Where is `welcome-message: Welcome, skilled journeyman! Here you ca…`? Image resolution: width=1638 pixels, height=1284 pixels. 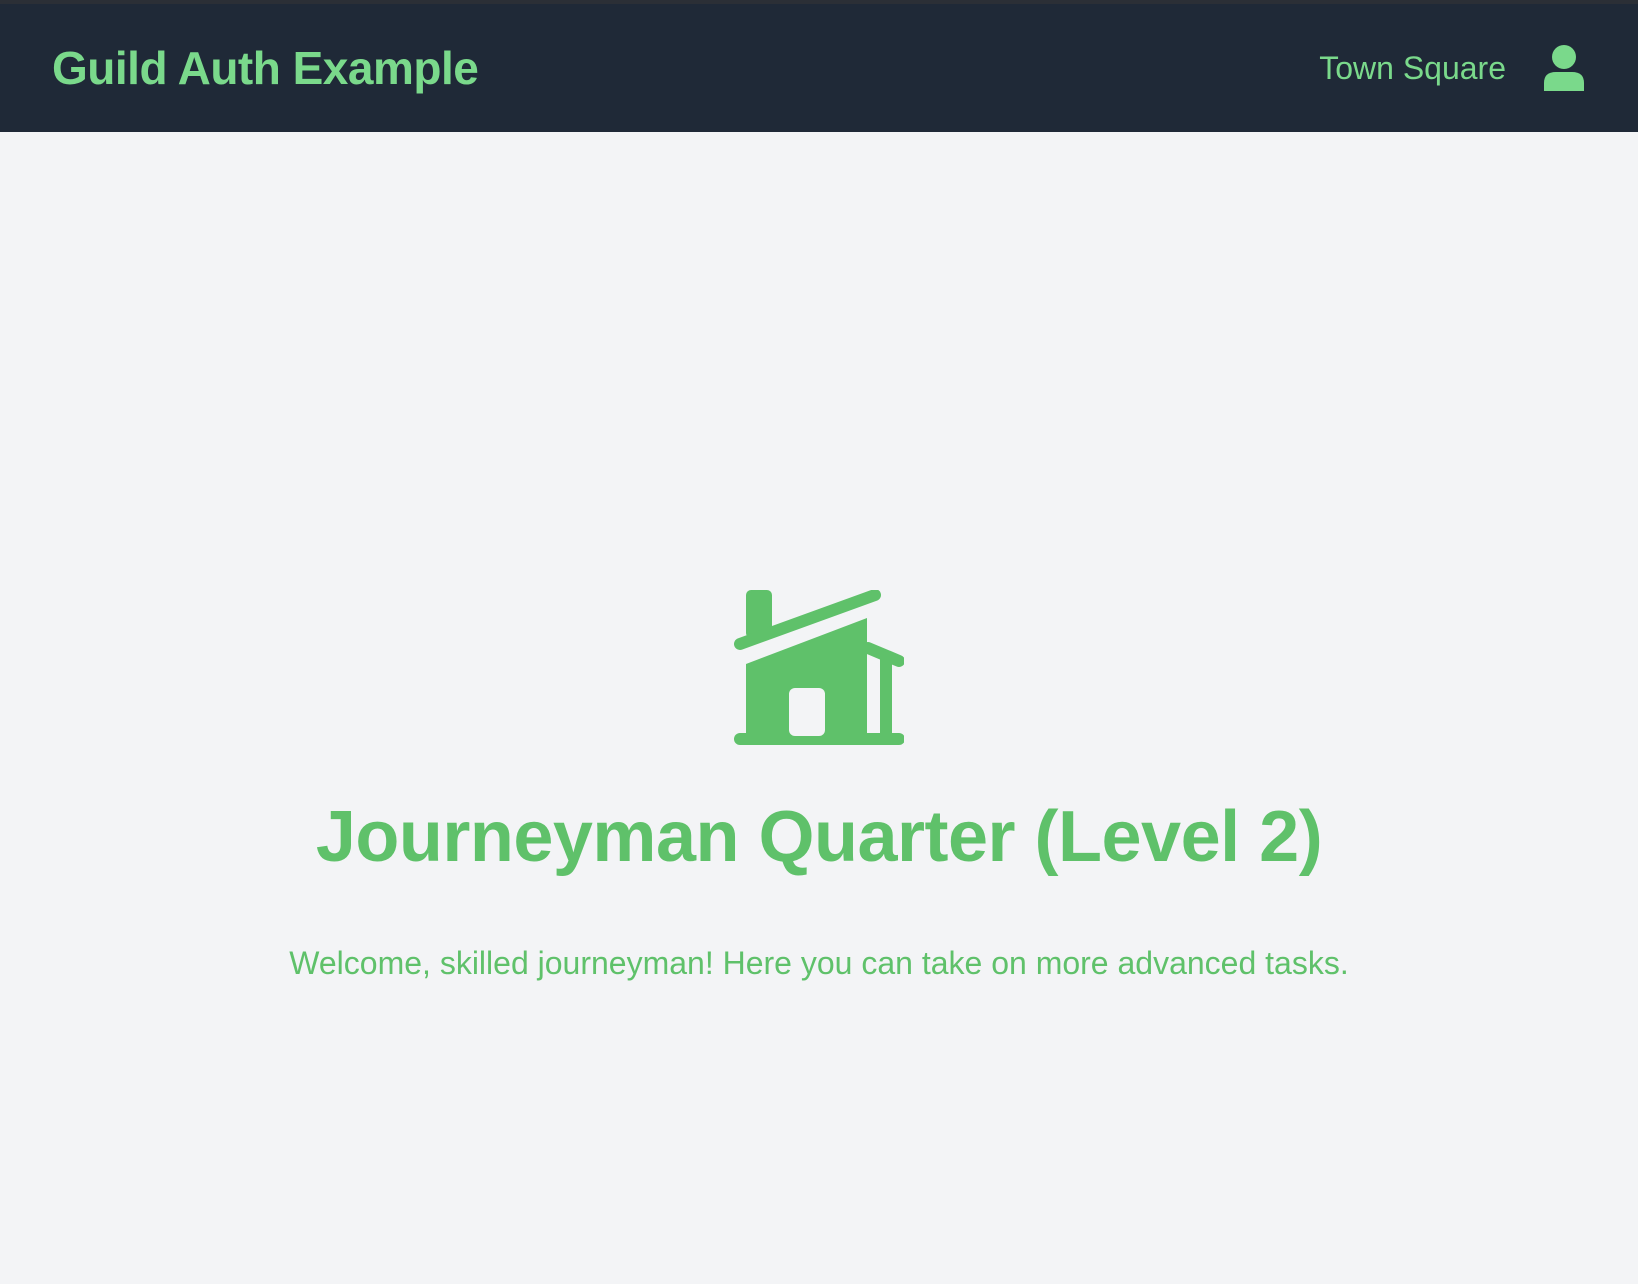
welcome-message: Welcome, skilled journeyman! Here you ca… is located at coordinates (819, 963).